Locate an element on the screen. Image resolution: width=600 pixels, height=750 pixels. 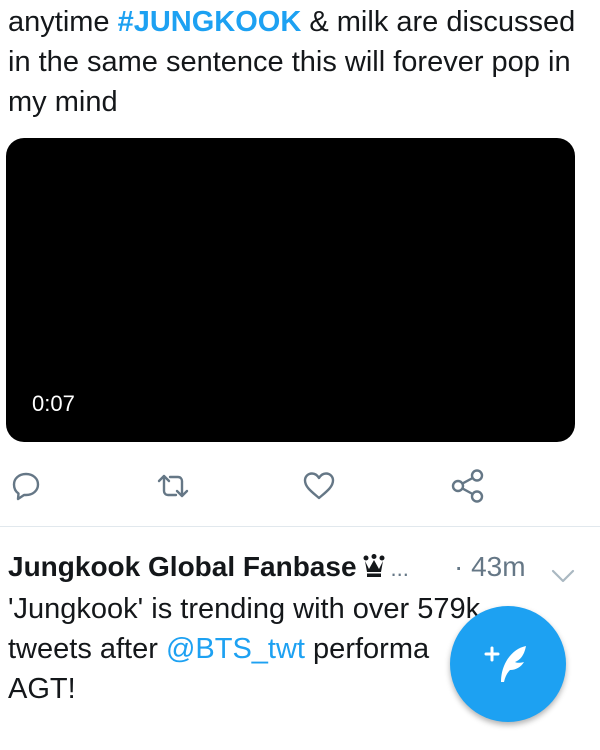
retweet-icon is located at coordinates (173, 486).